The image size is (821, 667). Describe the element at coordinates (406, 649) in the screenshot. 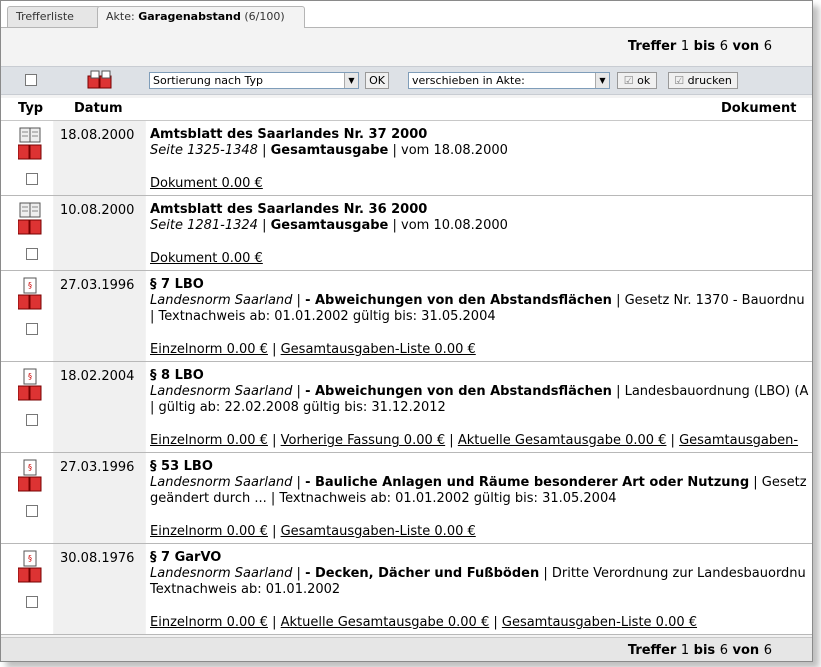

I see `footer-bar: Treffer 1 bis 6 von 6` at that location.